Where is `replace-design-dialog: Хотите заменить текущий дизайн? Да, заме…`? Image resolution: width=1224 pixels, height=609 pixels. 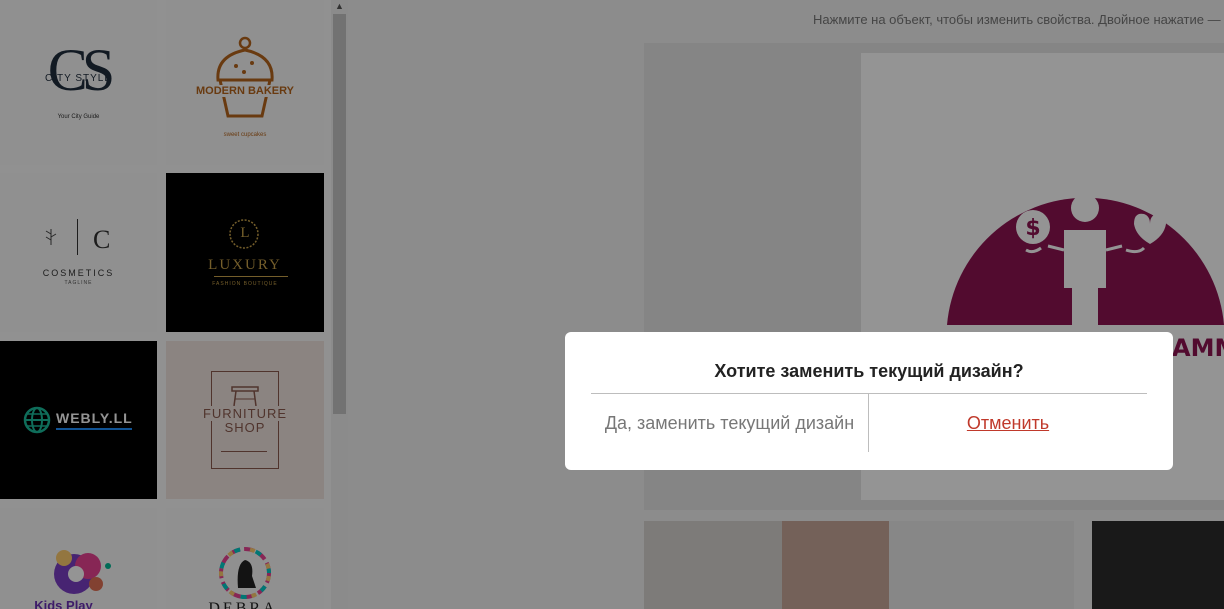
replace-design-dialog: Хотите заменить текущий дизайн? Да, заме… is located at coordinates (869, 401).